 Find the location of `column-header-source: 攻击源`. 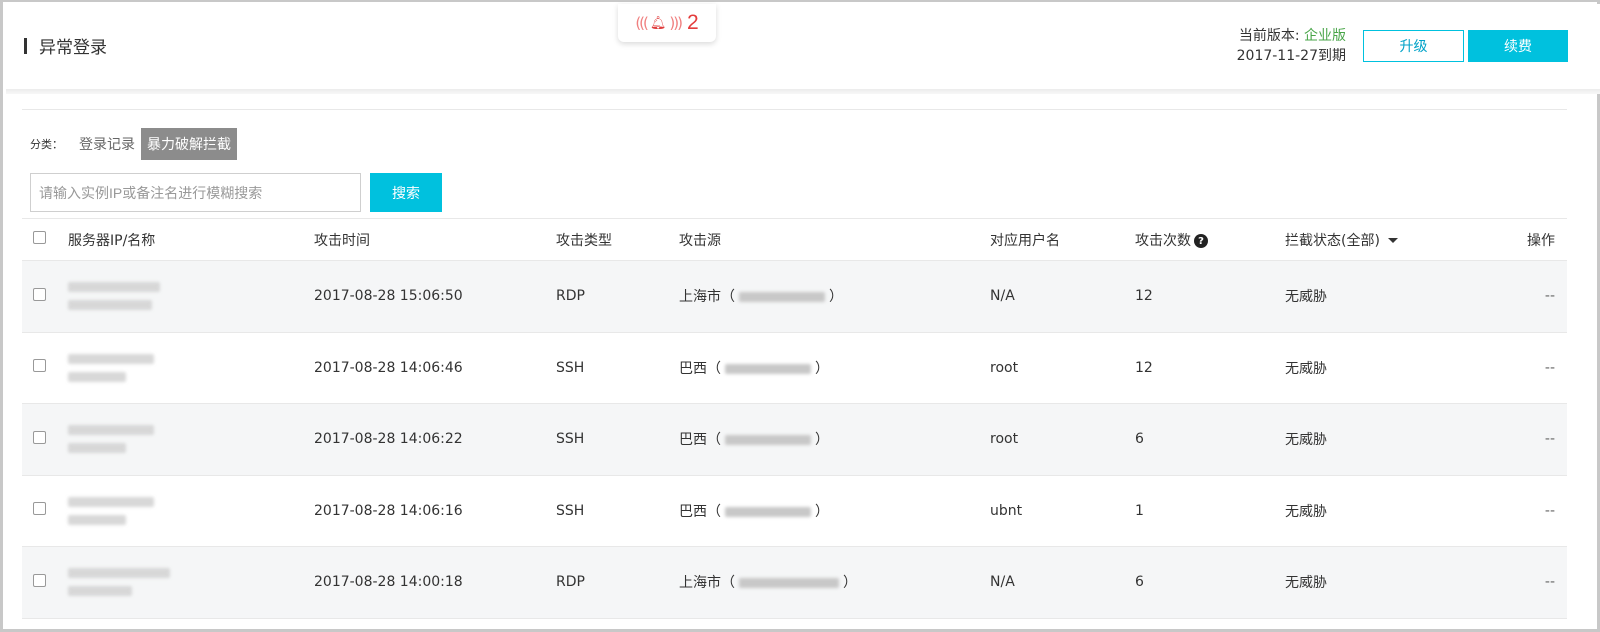

column-header-source: 攻击源 is located at coordinates (700, 240).